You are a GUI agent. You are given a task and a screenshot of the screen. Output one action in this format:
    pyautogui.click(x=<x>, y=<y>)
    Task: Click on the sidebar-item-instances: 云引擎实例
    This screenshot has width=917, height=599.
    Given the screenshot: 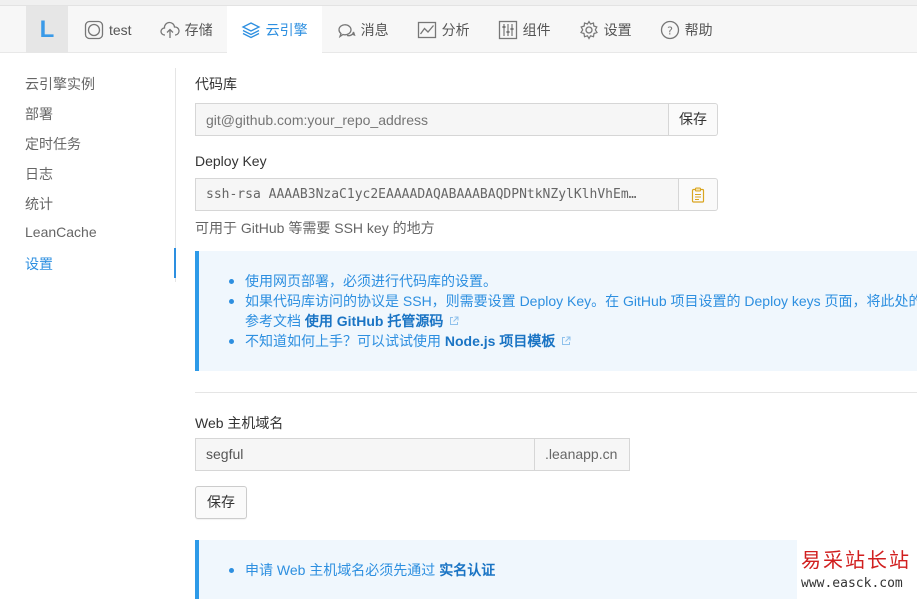 What is the action you would take?
    pyautogui.click(x=60, y=84)
    